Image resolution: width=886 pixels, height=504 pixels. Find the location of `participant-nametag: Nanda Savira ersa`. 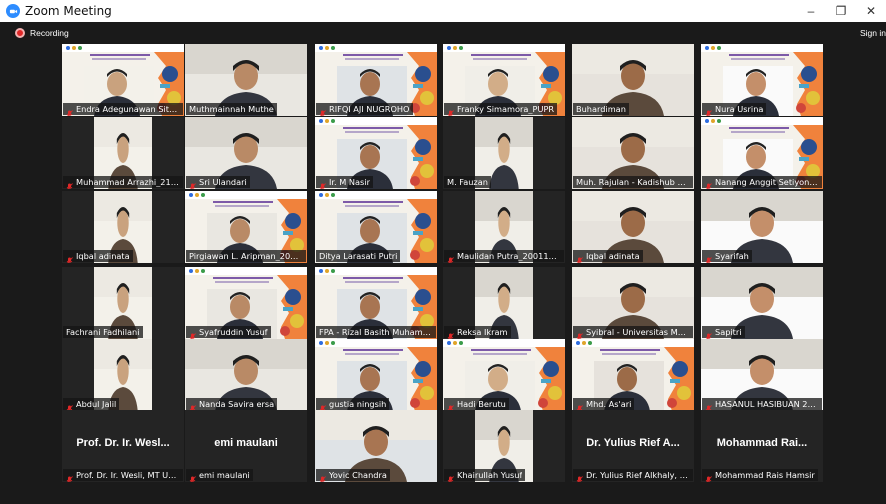

participant-nametag: Nanda Savira ersa is located at coordinates (232, 404).